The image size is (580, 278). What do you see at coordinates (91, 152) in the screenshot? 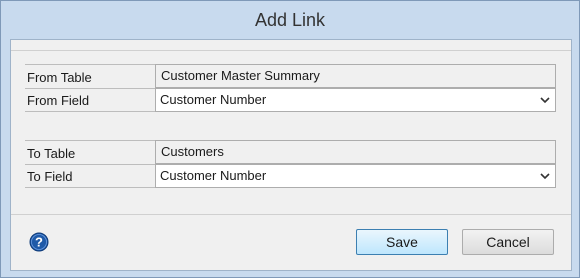
I see `to-table-label: To Table` at bounding box center [91, 152].